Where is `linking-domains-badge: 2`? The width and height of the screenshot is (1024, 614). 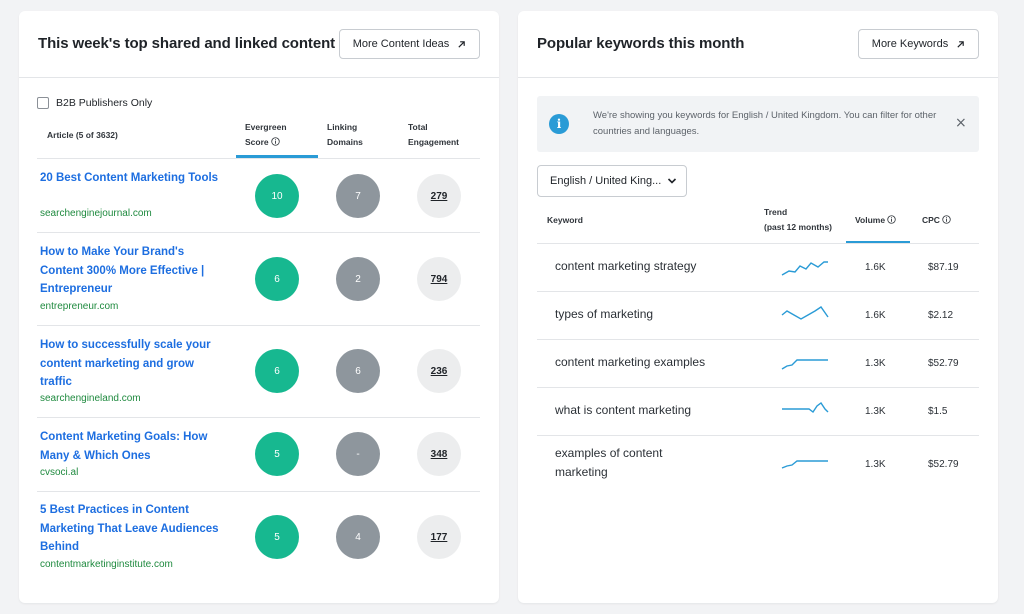 linking-domains-badge: 2 is located at coordinates (358, 279).